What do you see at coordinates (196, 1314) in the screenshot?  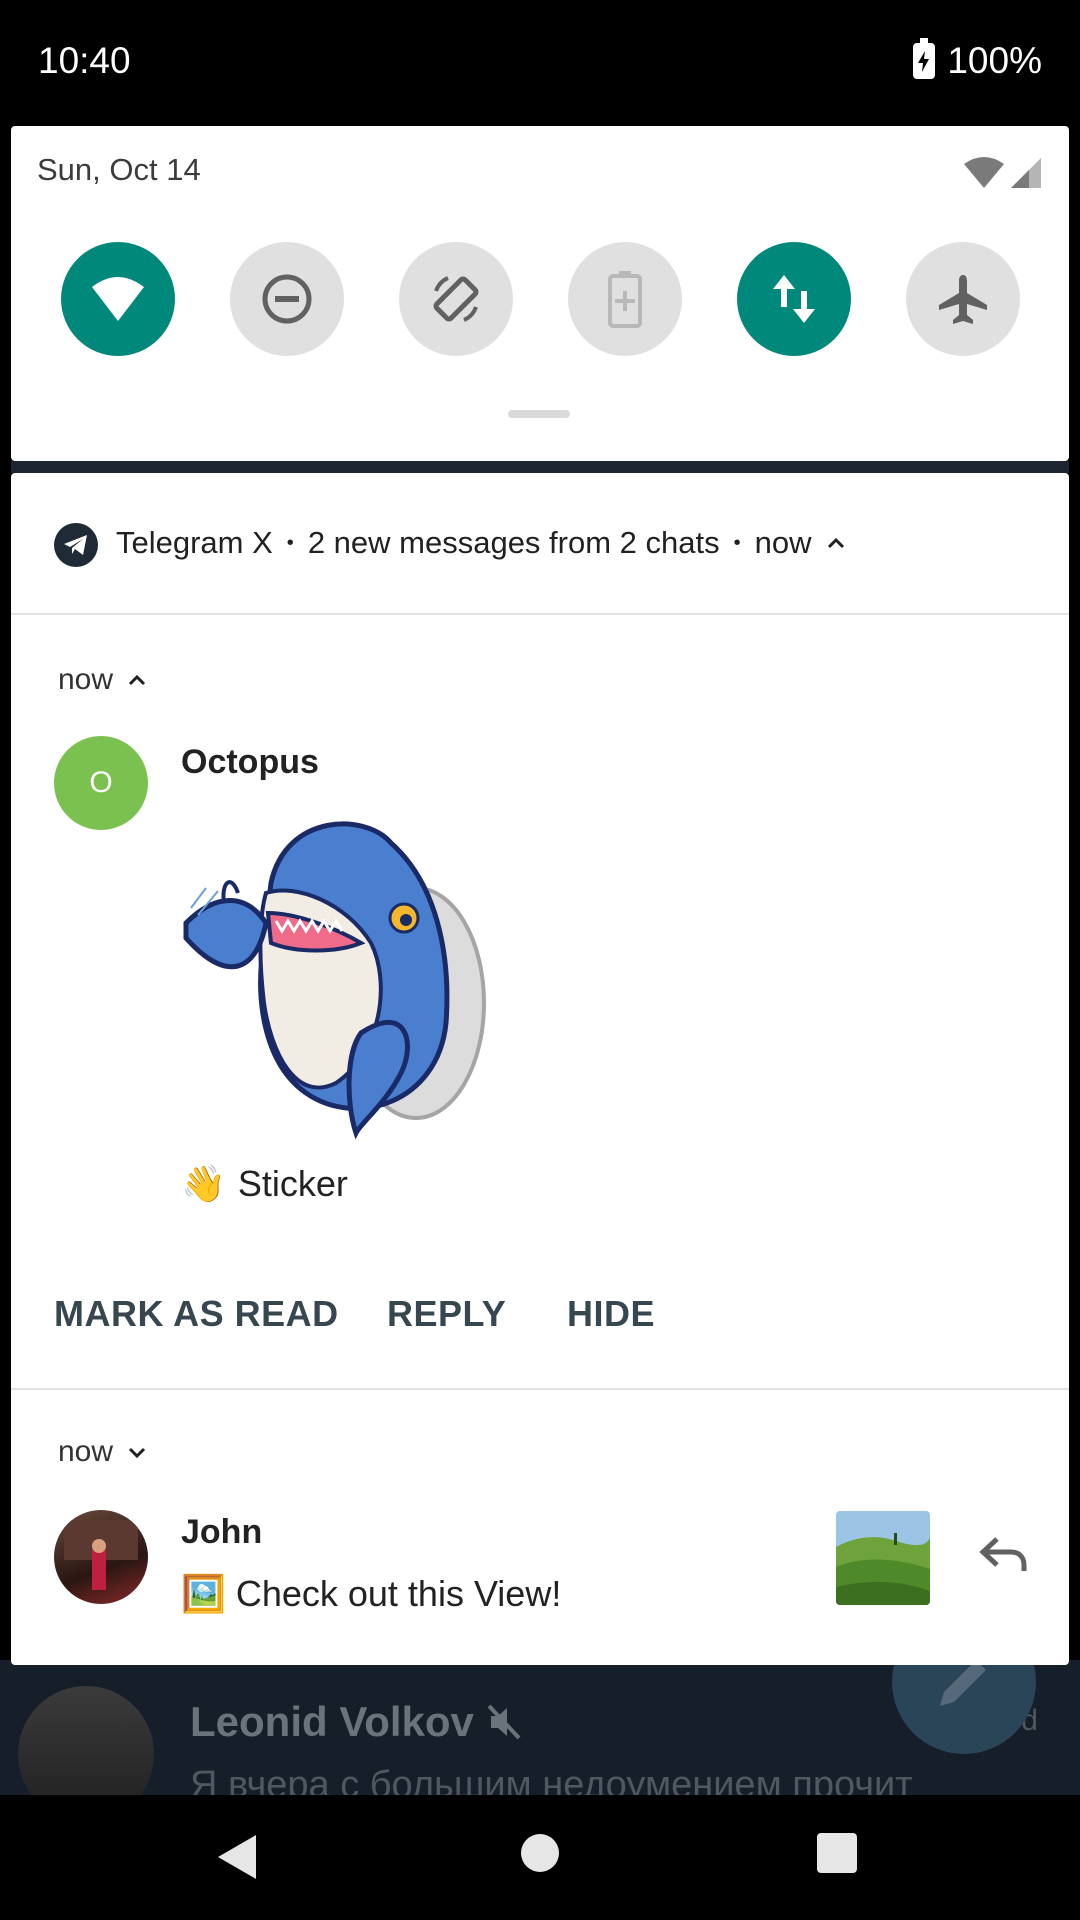 I see `mark-as-read-button: MARK AS READ` at bounding box center [196, 1314].